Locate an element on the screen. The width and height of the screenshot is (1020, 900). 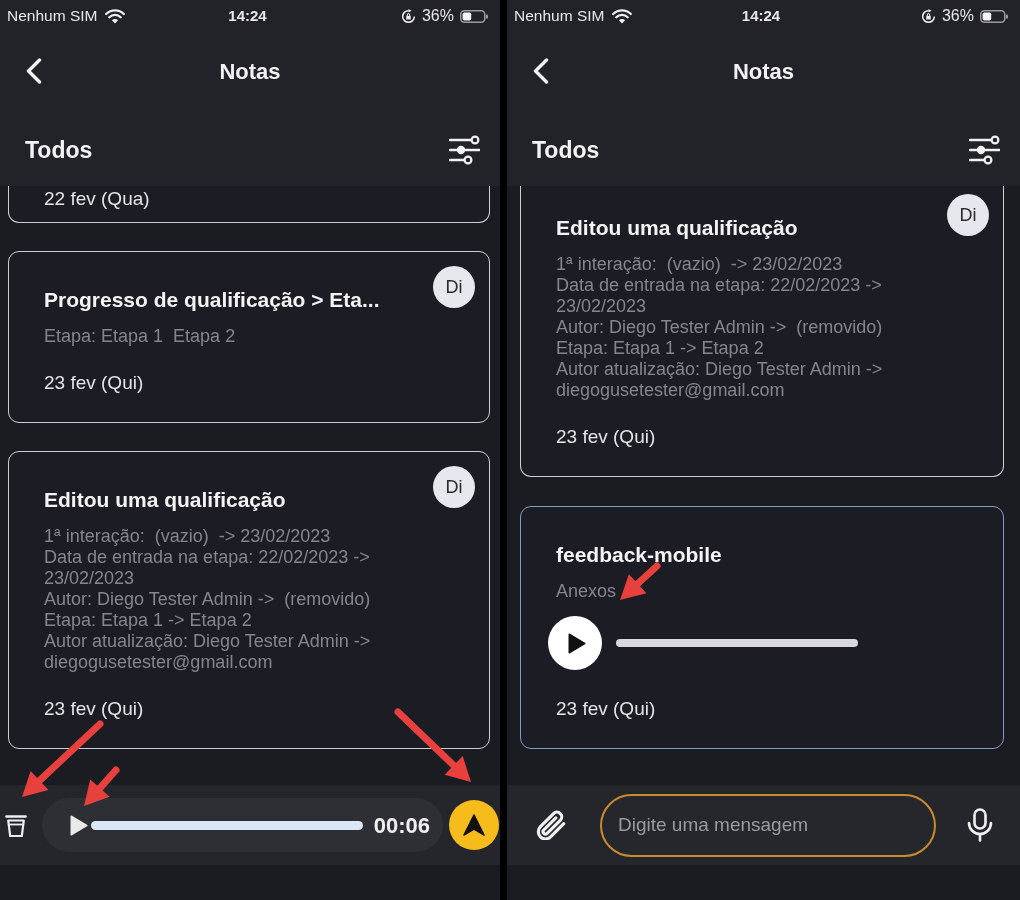
arrowhead-icon is located at coordinates (474, 825).